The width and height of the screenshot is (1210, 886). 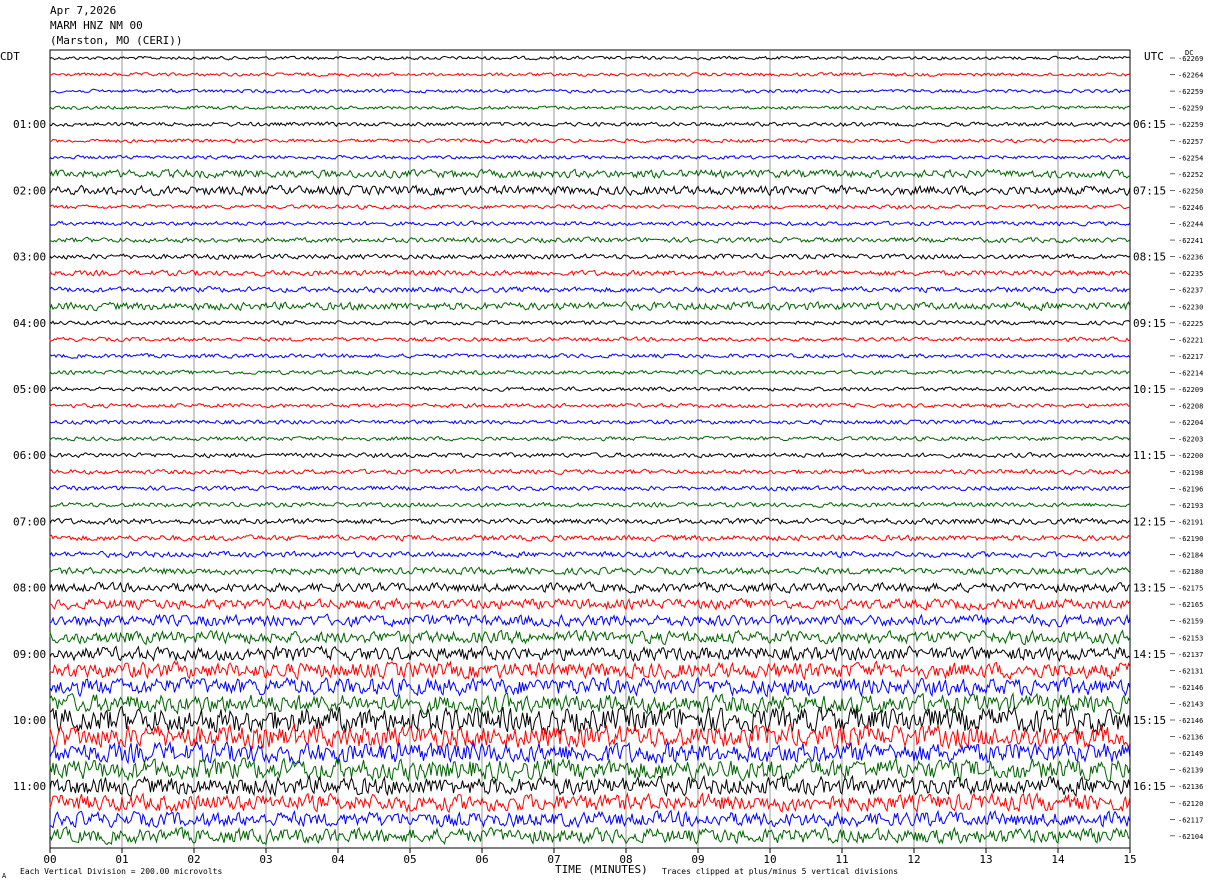 I want to click on x-axis-title: TIME (MINUTES), so click(x=601, y=869).